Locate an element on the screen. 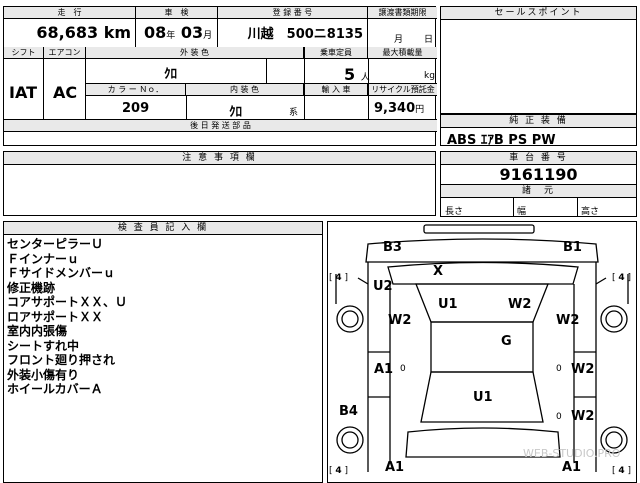 The height and width of the screenshot is (483, 640). equipment-label: 純 正 装 備 is located at coordinates (538, 121).